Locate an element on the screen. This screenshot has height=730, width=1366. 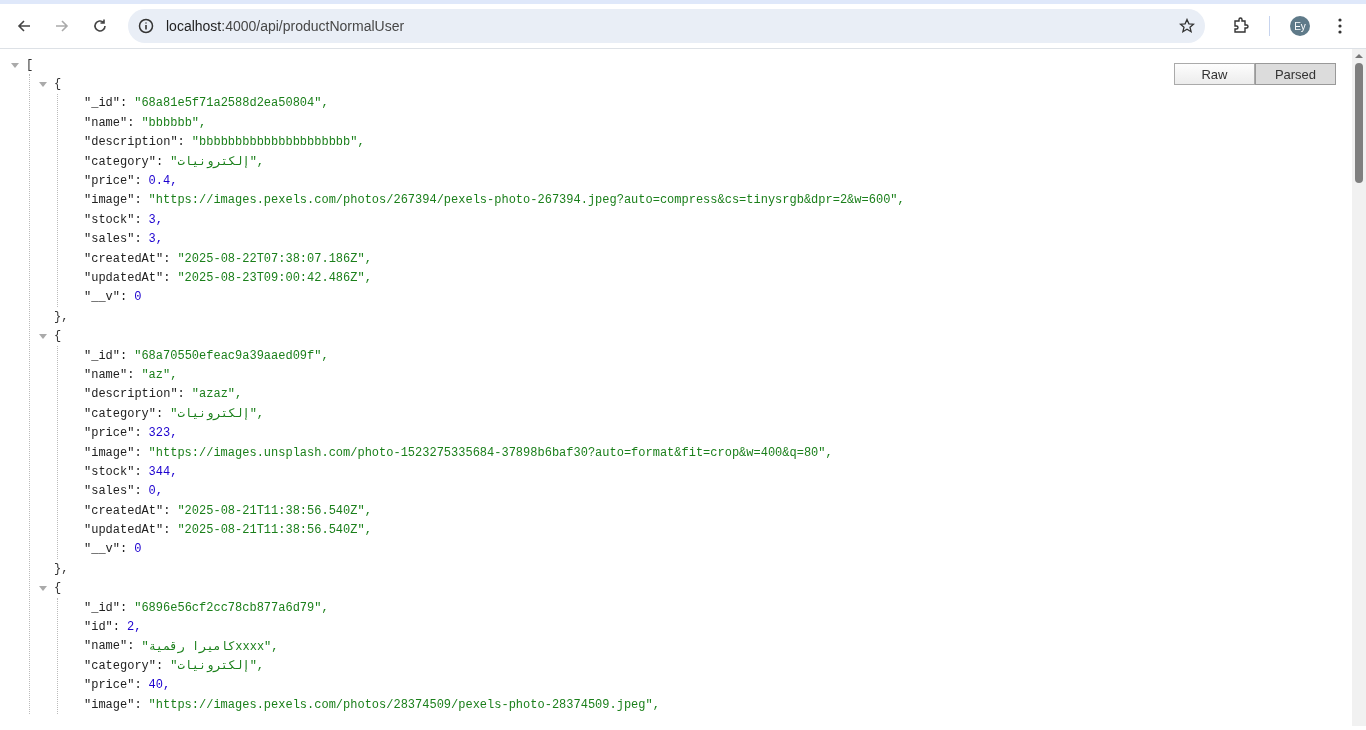
back-arrow-icon is located at coordinates (24, 26).